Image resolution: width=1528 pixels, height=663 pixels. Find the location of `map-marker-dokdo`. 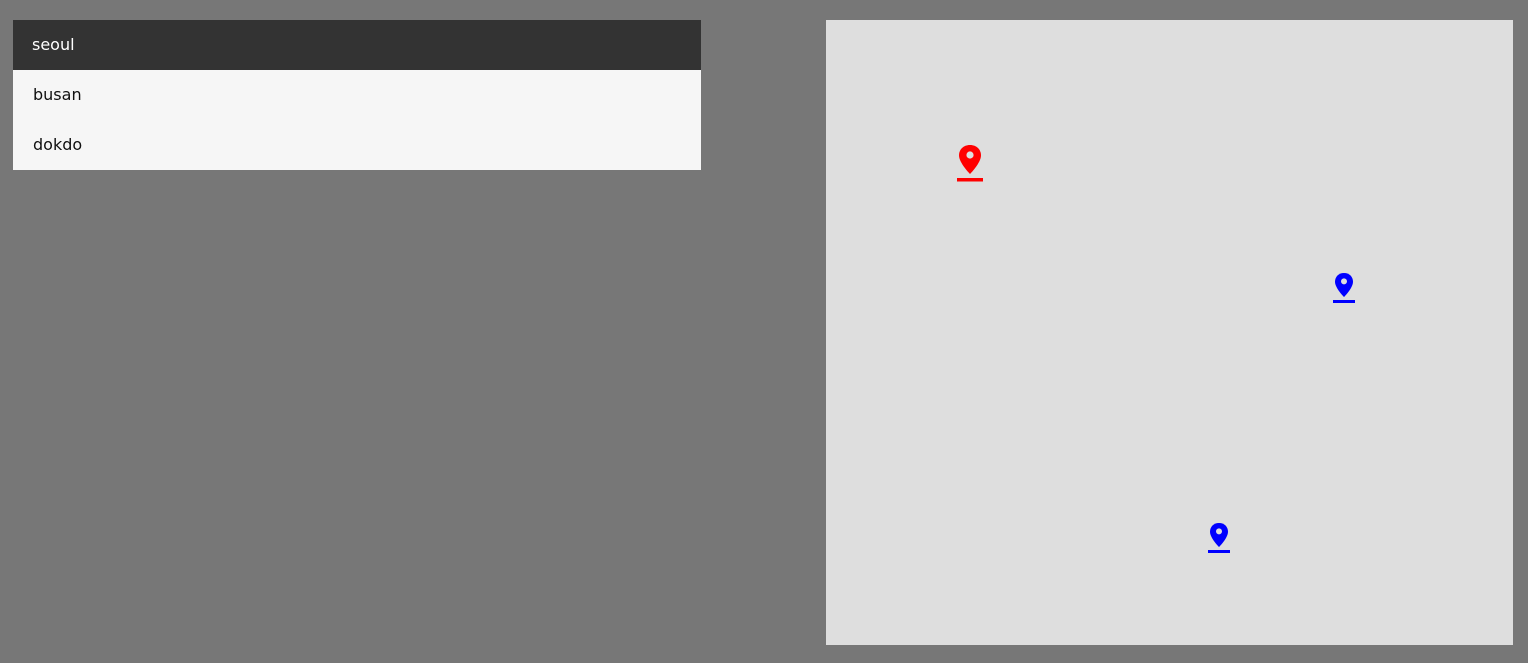

map-marker-dokdo is located at coordinates (1219, 538).